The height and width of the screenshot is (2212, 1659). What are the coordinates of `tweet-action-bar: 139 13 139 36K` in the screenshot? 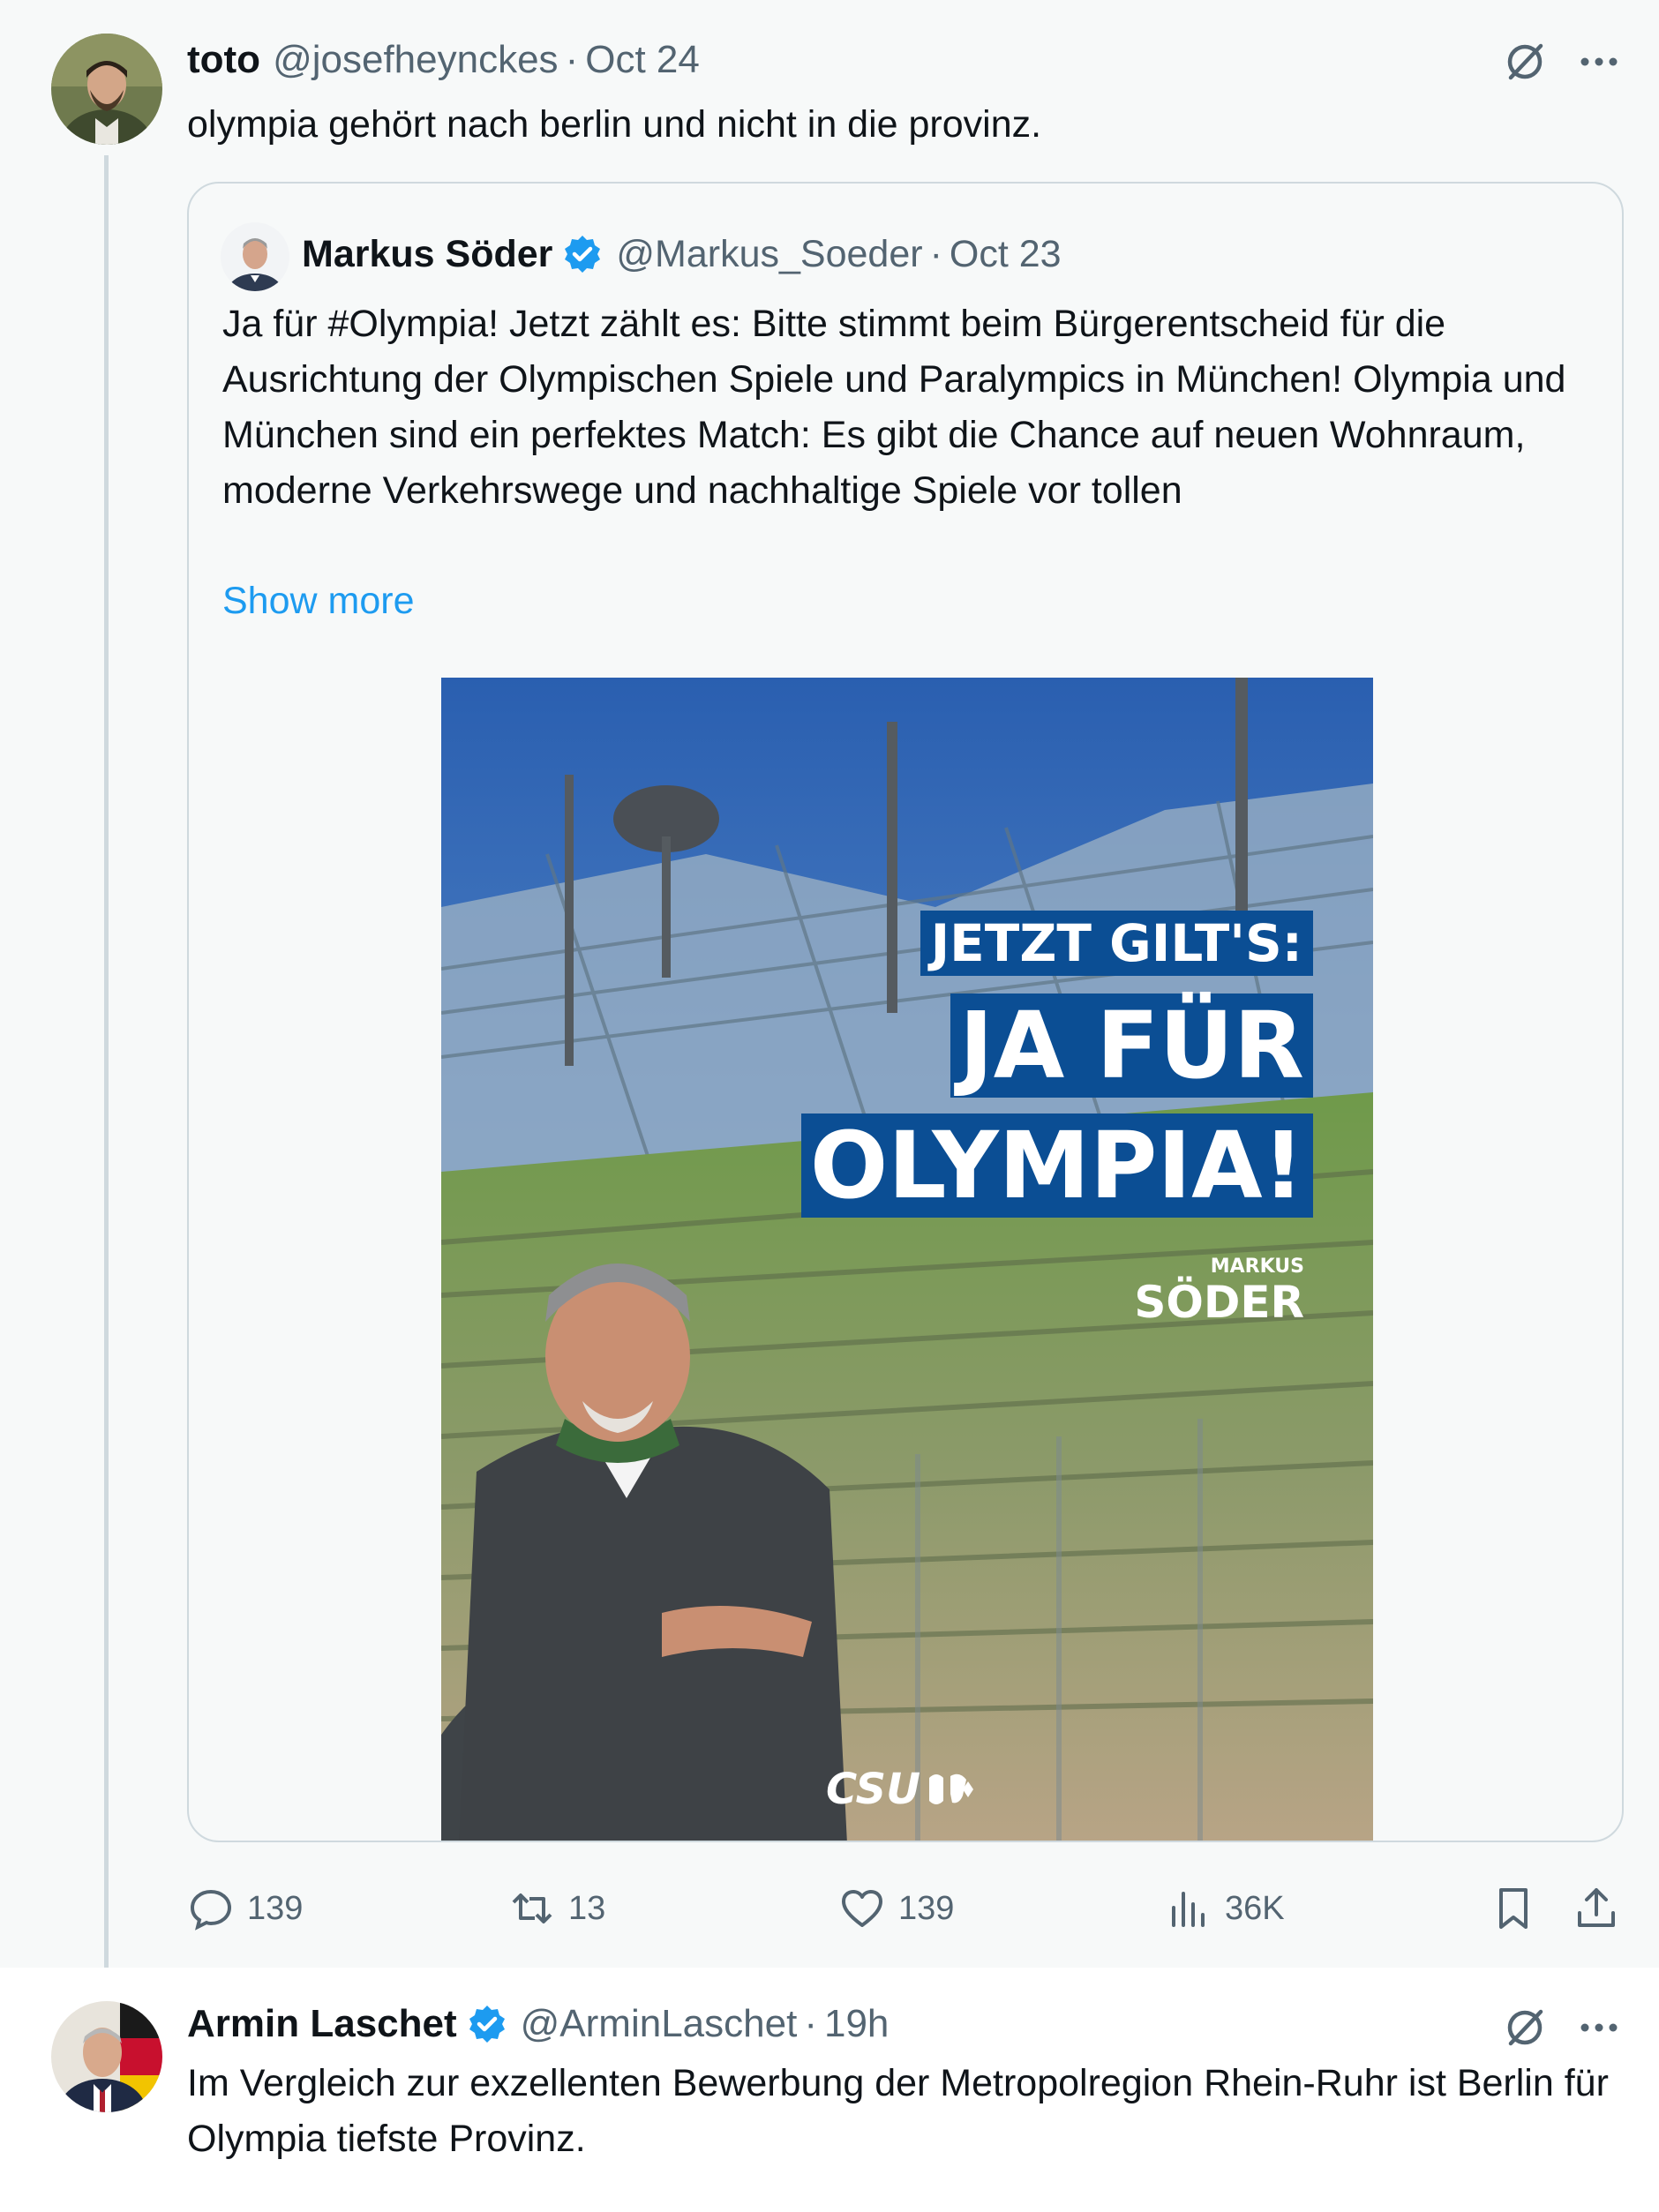 It's located at (906, 1909).